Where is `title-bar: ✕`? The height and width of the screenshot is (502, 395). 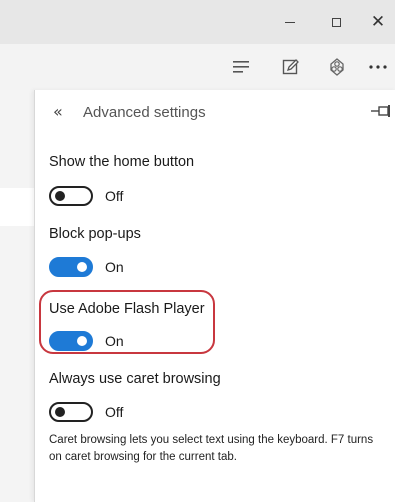 title-bar: ✕ is located at coordinates (197, 22).